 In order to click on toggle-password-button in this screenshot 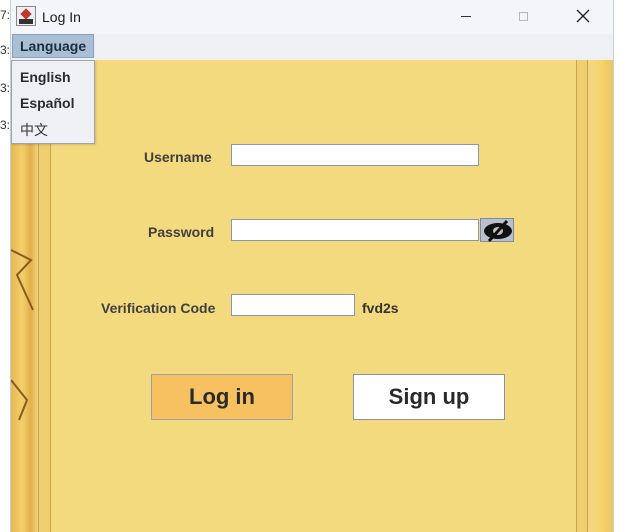, I will do `click(497, 230)`.